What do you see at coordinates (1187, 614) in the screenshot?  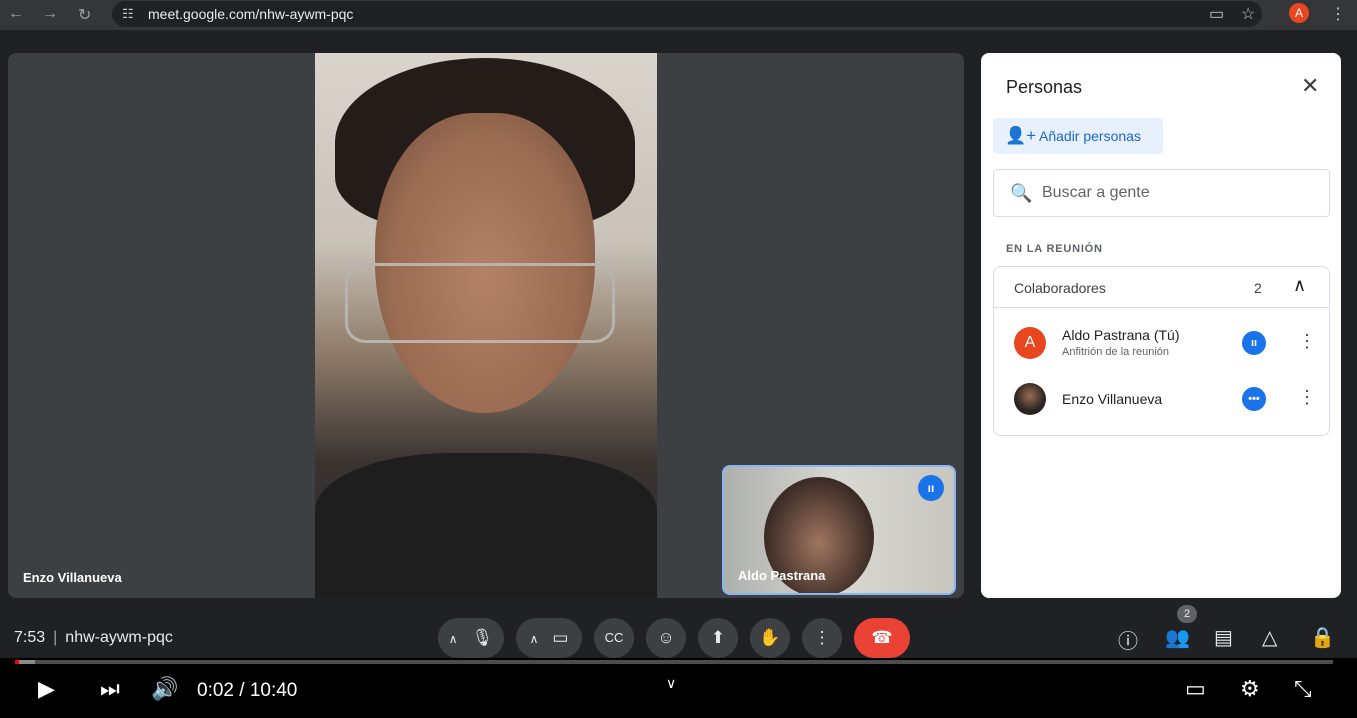 I see `participants-count: 2` at bounding box center [1187, 614].